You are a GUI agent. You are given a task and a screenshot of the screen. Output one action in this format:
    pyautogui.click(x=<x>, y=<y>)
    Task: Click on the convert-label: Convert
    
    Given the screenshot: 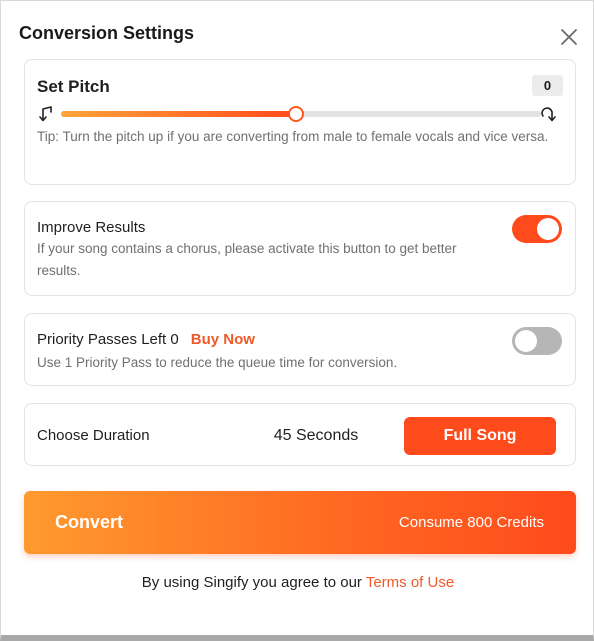 What is the action you would take?
    pyautogui.click(x=89, y=522)
    